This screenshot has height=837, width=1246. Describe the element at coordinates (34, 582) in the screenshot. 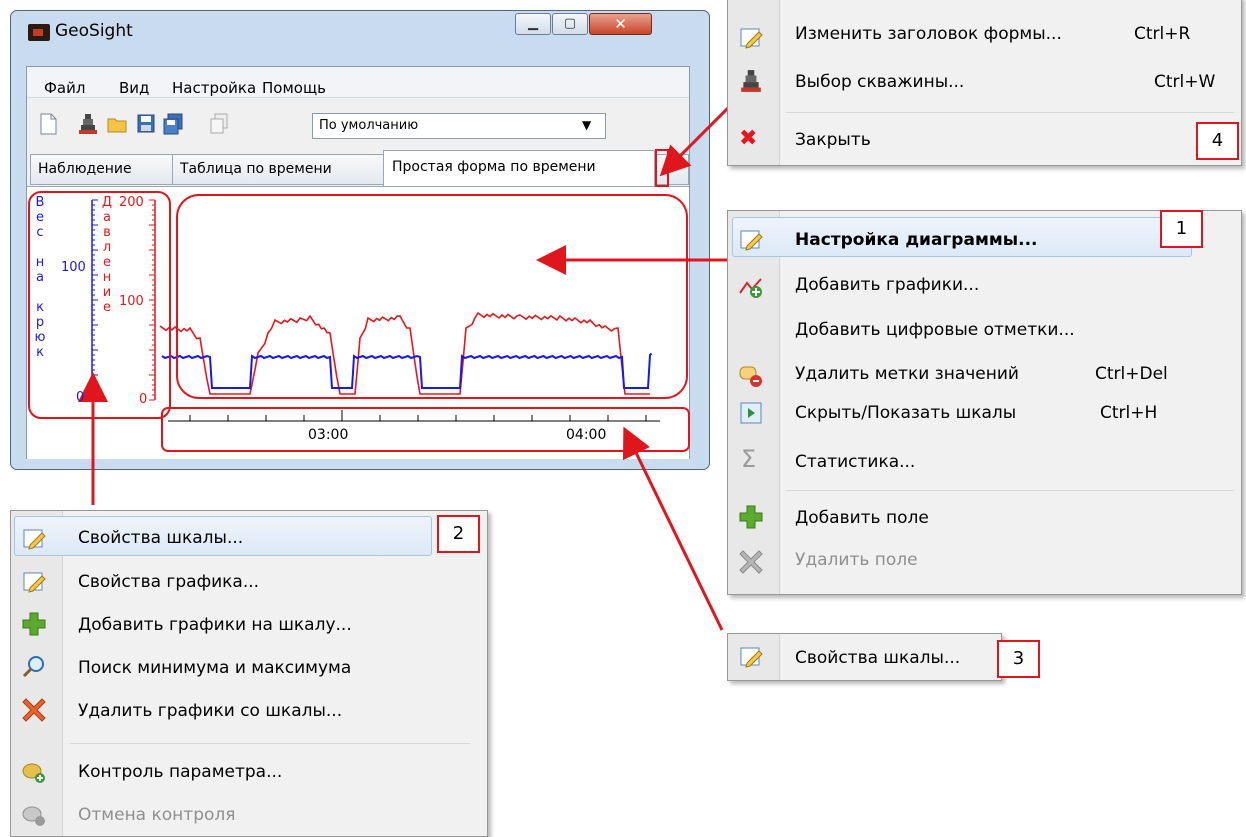

I see `graph-props-icon` at that location.